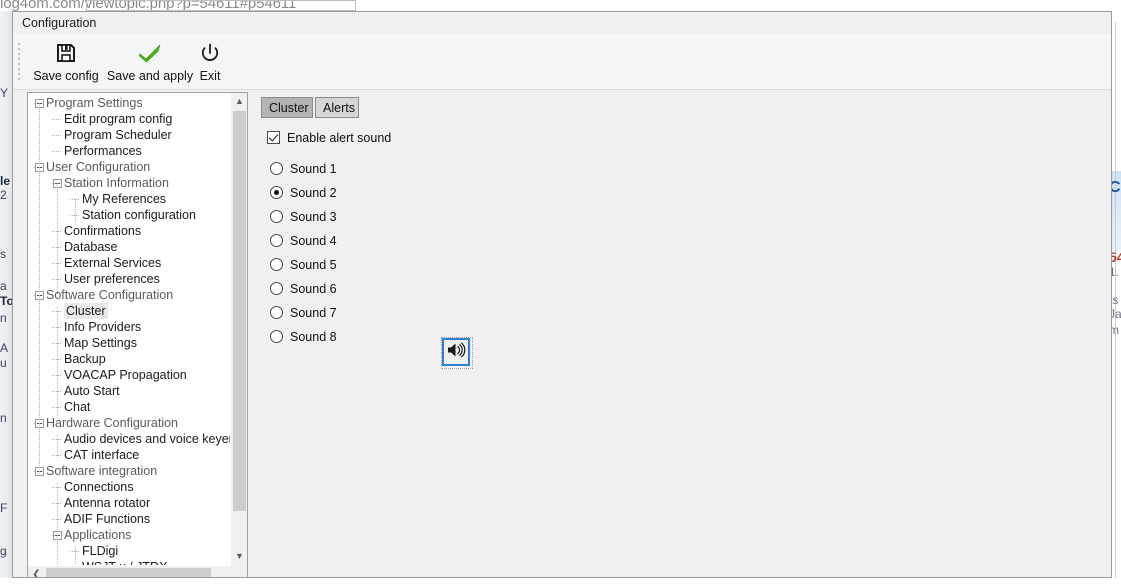  Describe the element at coordinates (147, 439) in the screenshot. I see `tree-item-label: Audio devices and voice keyer` at that location.